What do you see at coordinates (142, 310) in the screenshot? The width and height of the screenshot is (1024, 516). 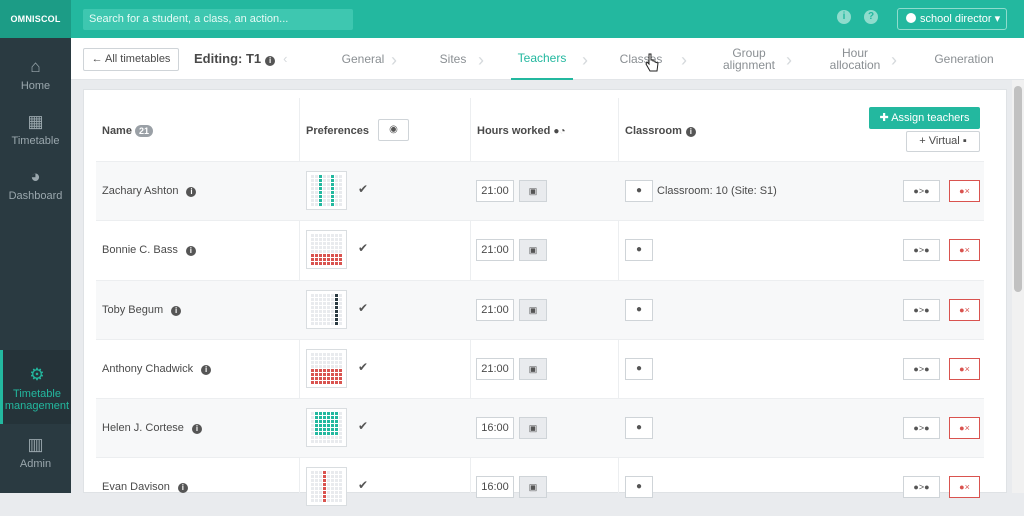 I see `teacher-name: Toby Begum i` at bounding box center [142, 310].